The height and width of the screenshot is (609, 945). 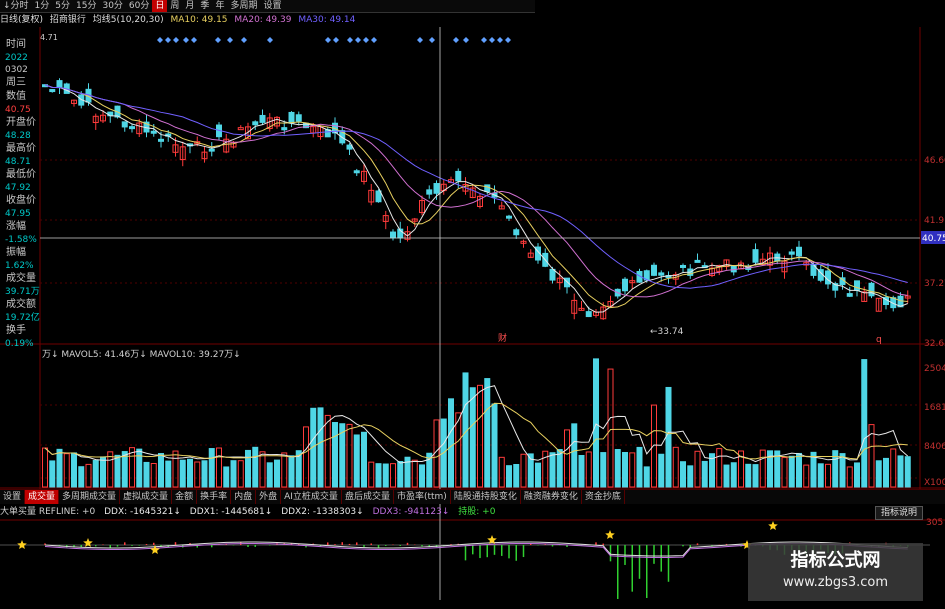 What do you see at coordinates (22, 292) in the screenshot?
I see `info-value: 39.71万` at bounding box center [22, 292].